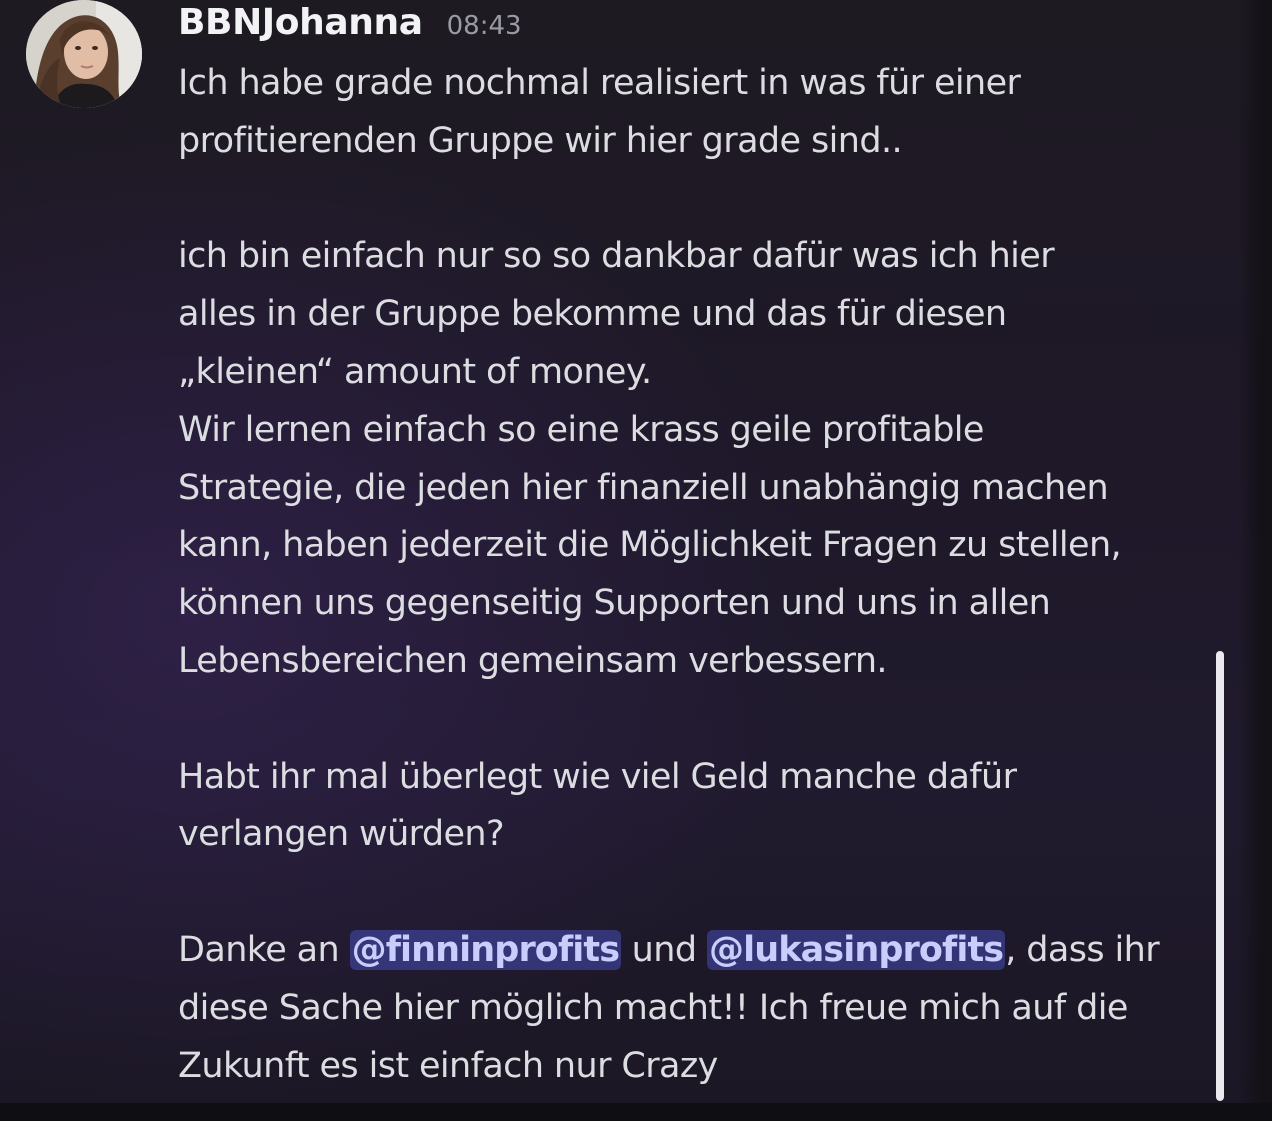  Describe the element at coordinates (636, 1112) in the screenshot. I see `bottom-divider` at that location.